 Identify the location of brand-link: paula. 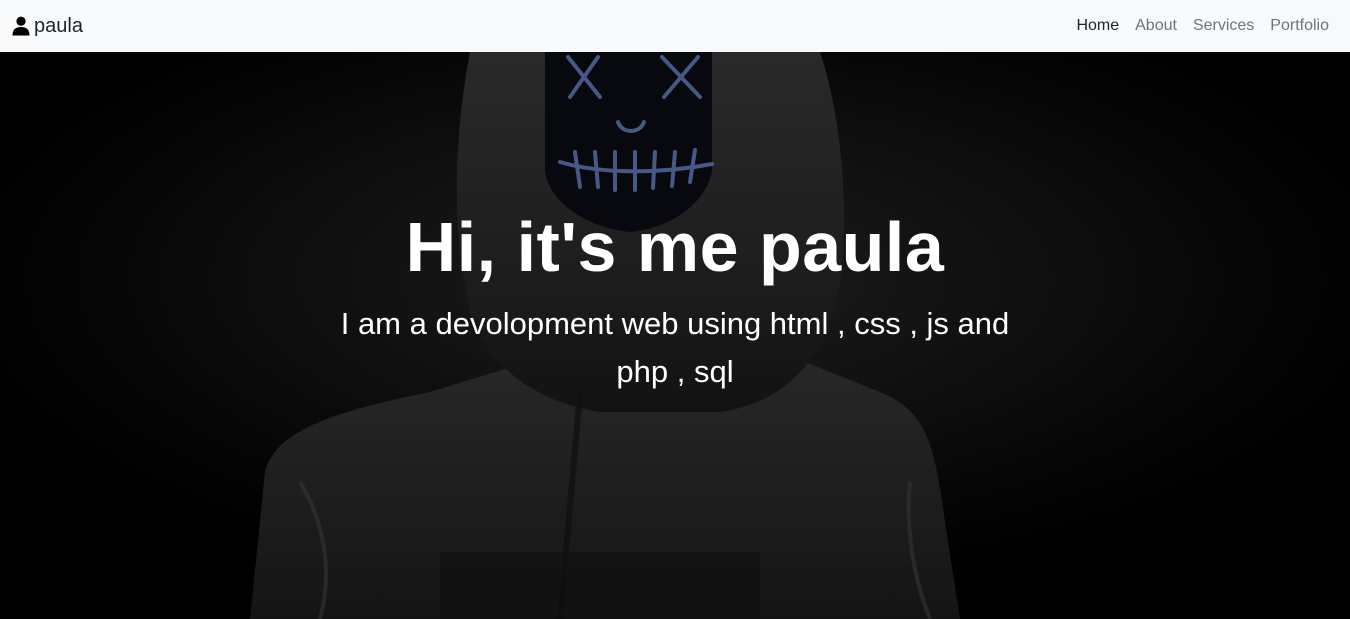
(47, 26).